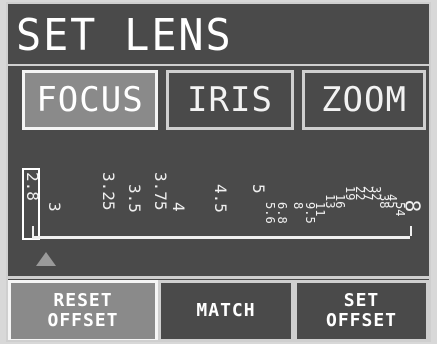 Image resolution: width=437 pixels, height=344 pixels. Describe the element at coordinates (218, 277) in the screenshot. I see `bottom-divider` at that location.